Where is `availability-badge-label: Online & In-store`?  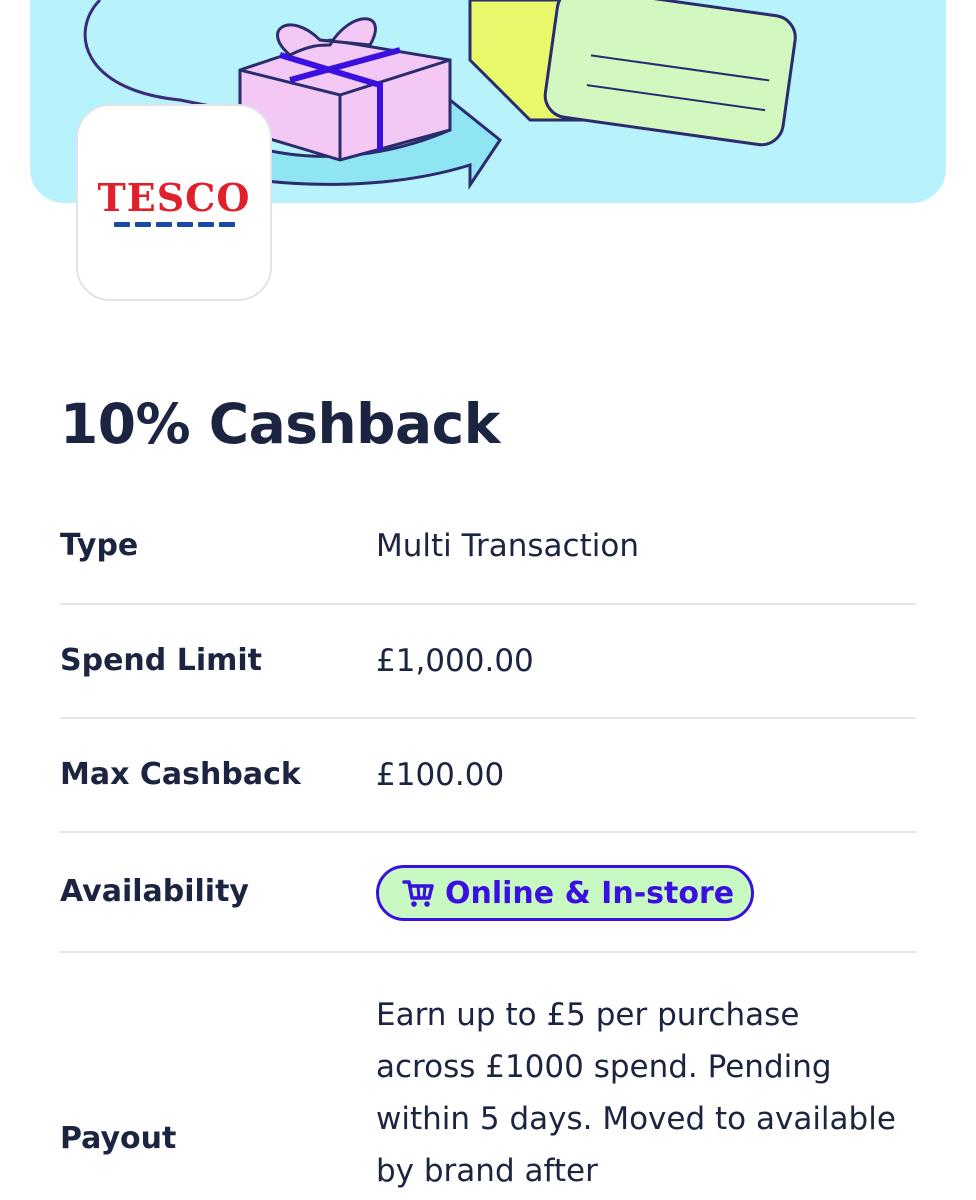 availability-badge-label: Online & In-store is located at coordinates (590, 893).